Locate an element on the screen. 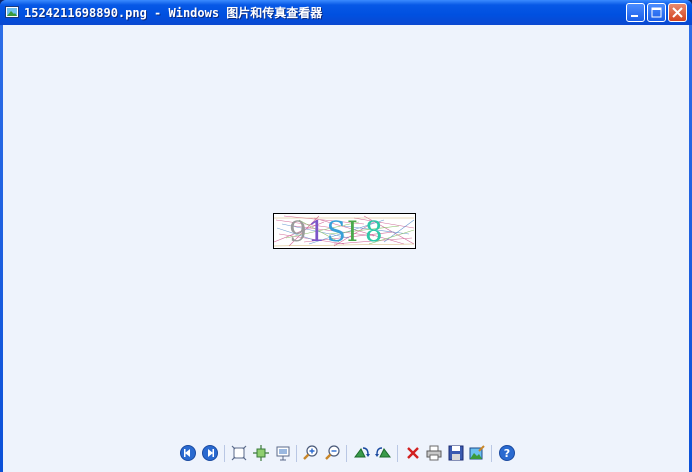  previous-image-icon is located at coordinates (188, 453).